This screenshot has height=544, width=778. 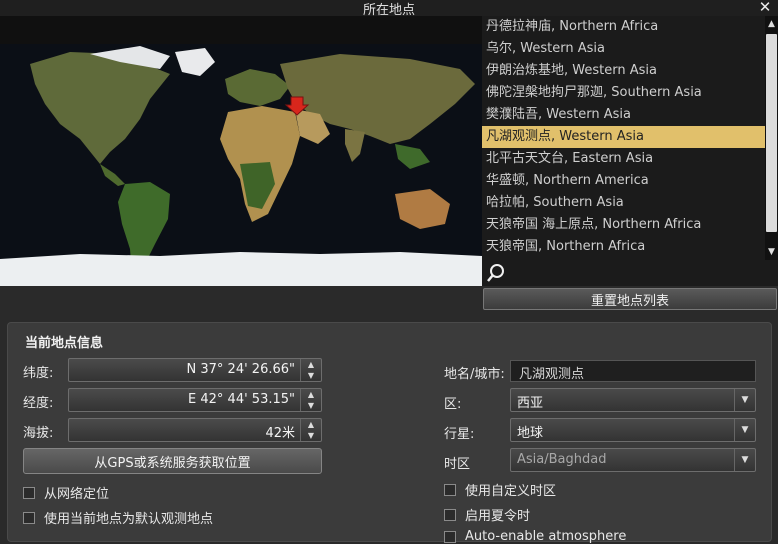 What do you see at coordinates (450, 514) in the screenshot?
I see `dst-checkbox` at bounding box center [450, 514].